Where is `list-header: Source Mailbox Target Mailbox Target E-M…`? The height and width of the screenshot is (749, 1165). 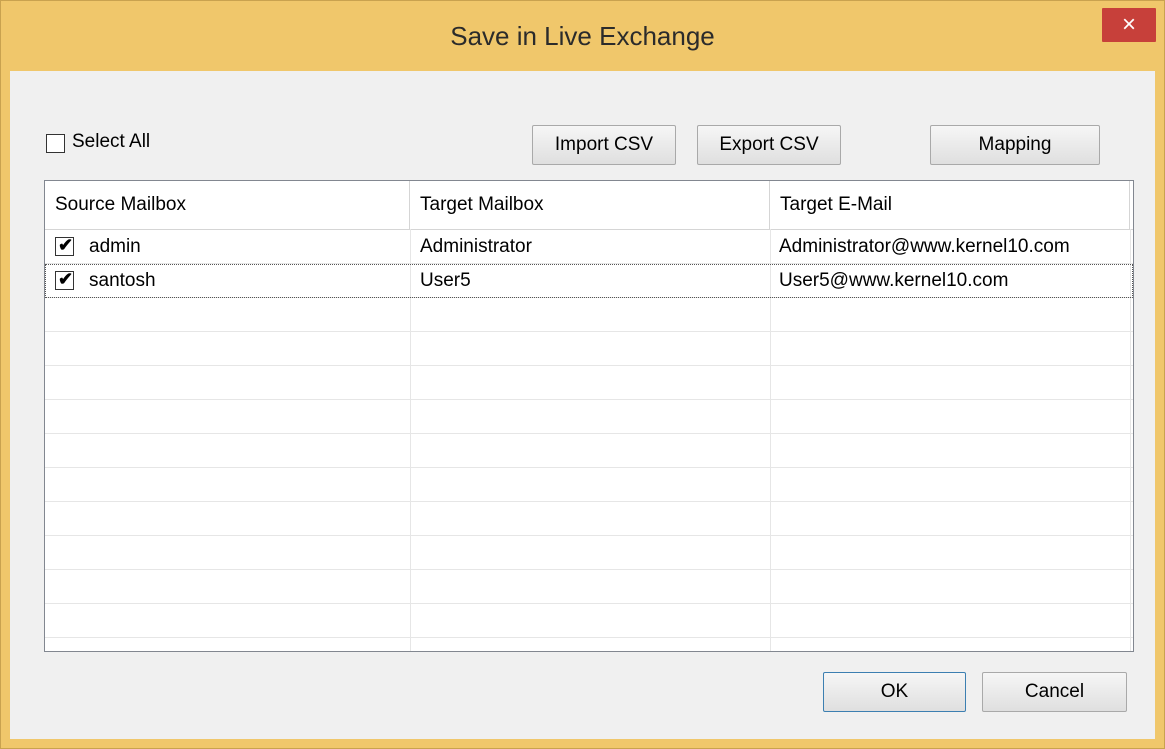
list-header: Source Mailbox Target Mailbox Target E-M… is located at coordinates (589, 205).